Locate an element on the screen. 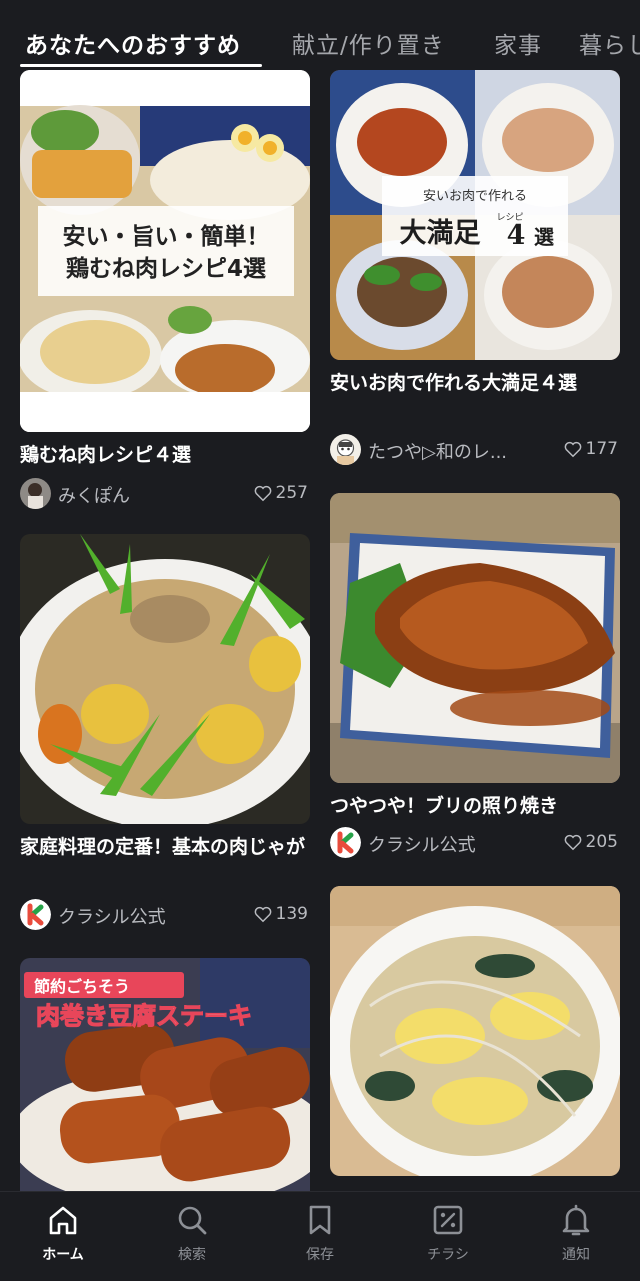  home-icon is located at coordinates (63, 1220).